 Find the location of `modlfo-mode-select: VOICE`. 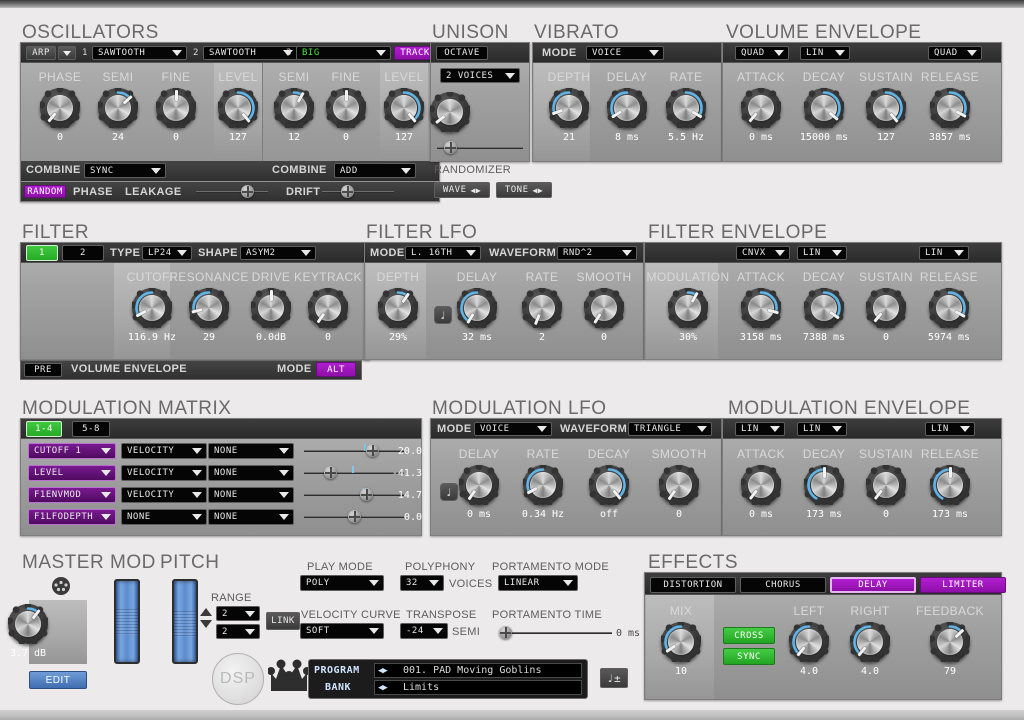

modlfo-mode-select: VOICE is located at coordinates (513, 429).